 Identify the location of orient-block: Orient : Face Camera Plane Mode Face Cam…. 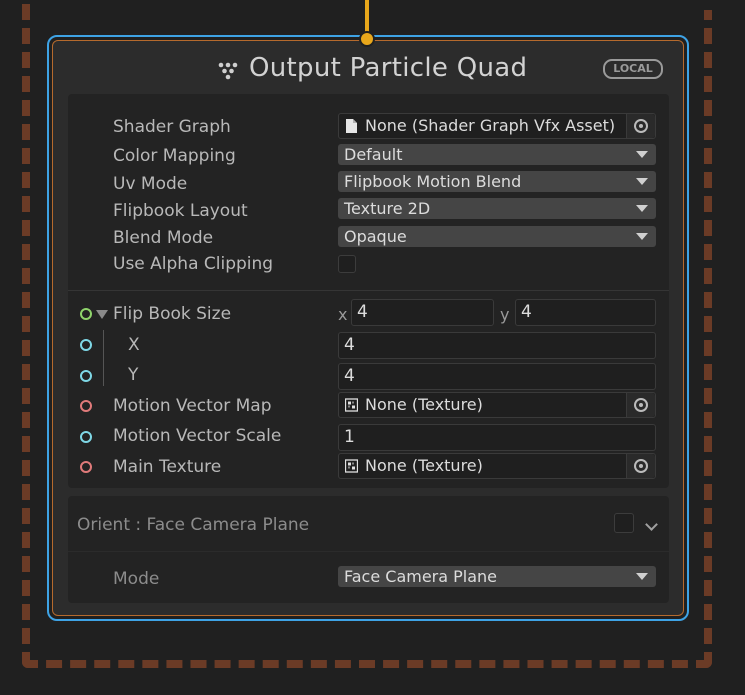
(368, 549).